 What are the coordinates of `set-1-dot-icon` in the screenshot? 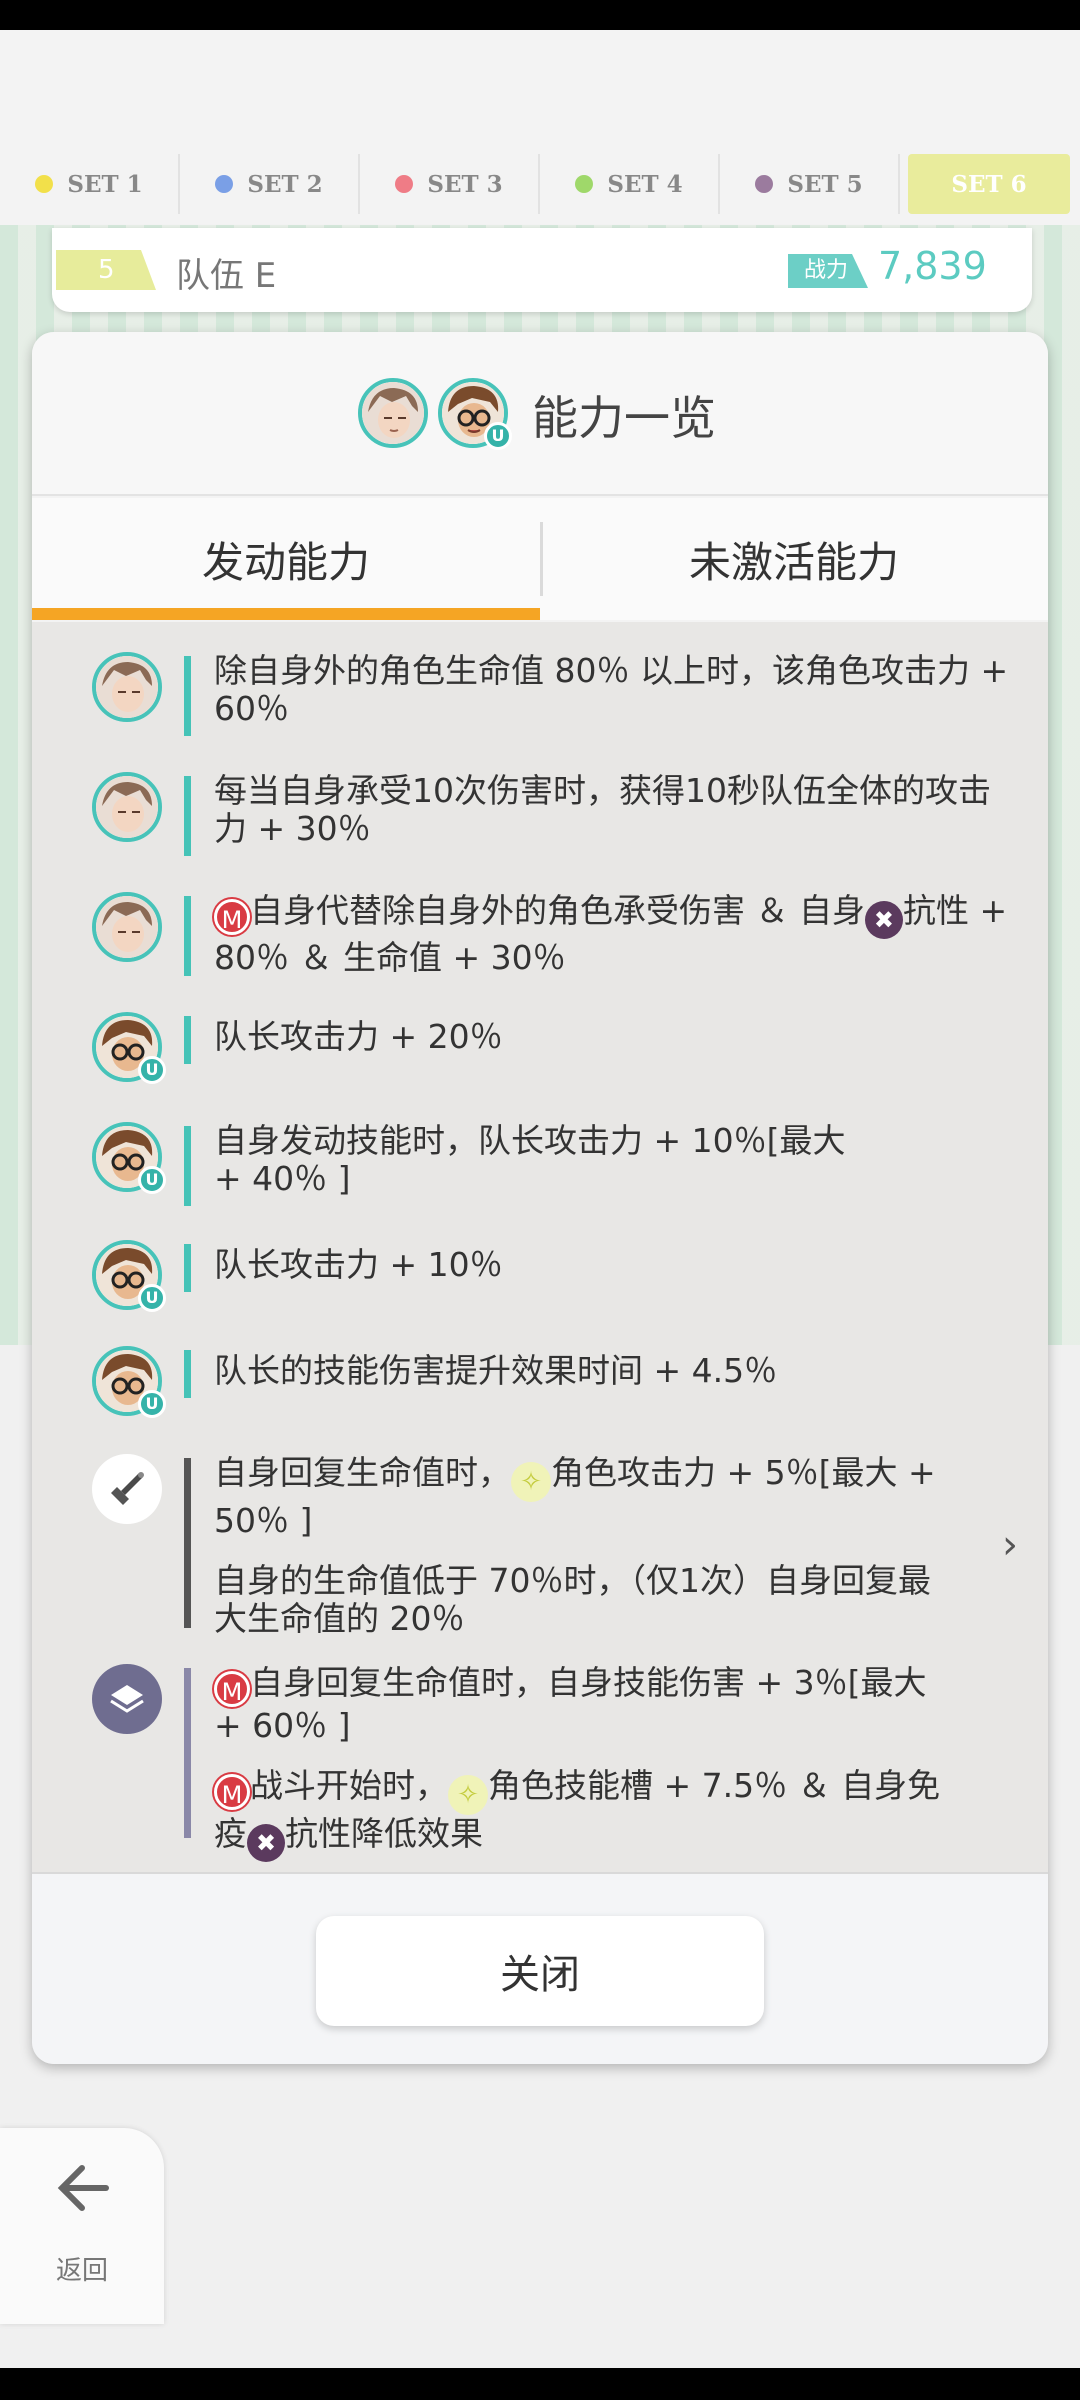 It's located at (44, 184).